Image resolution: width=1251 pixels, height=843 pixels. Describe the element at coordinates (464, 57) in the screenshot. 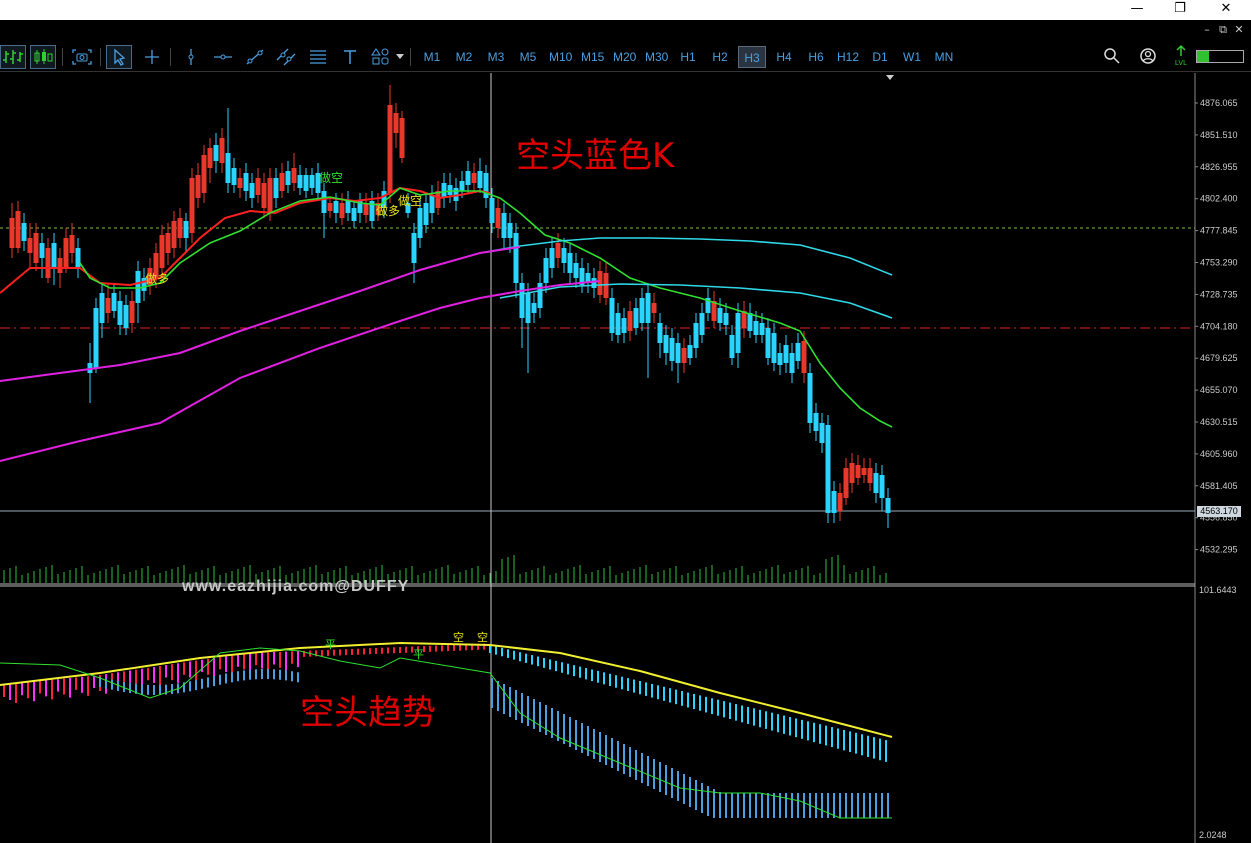

I see `timeframe-m2: M2` at that location.